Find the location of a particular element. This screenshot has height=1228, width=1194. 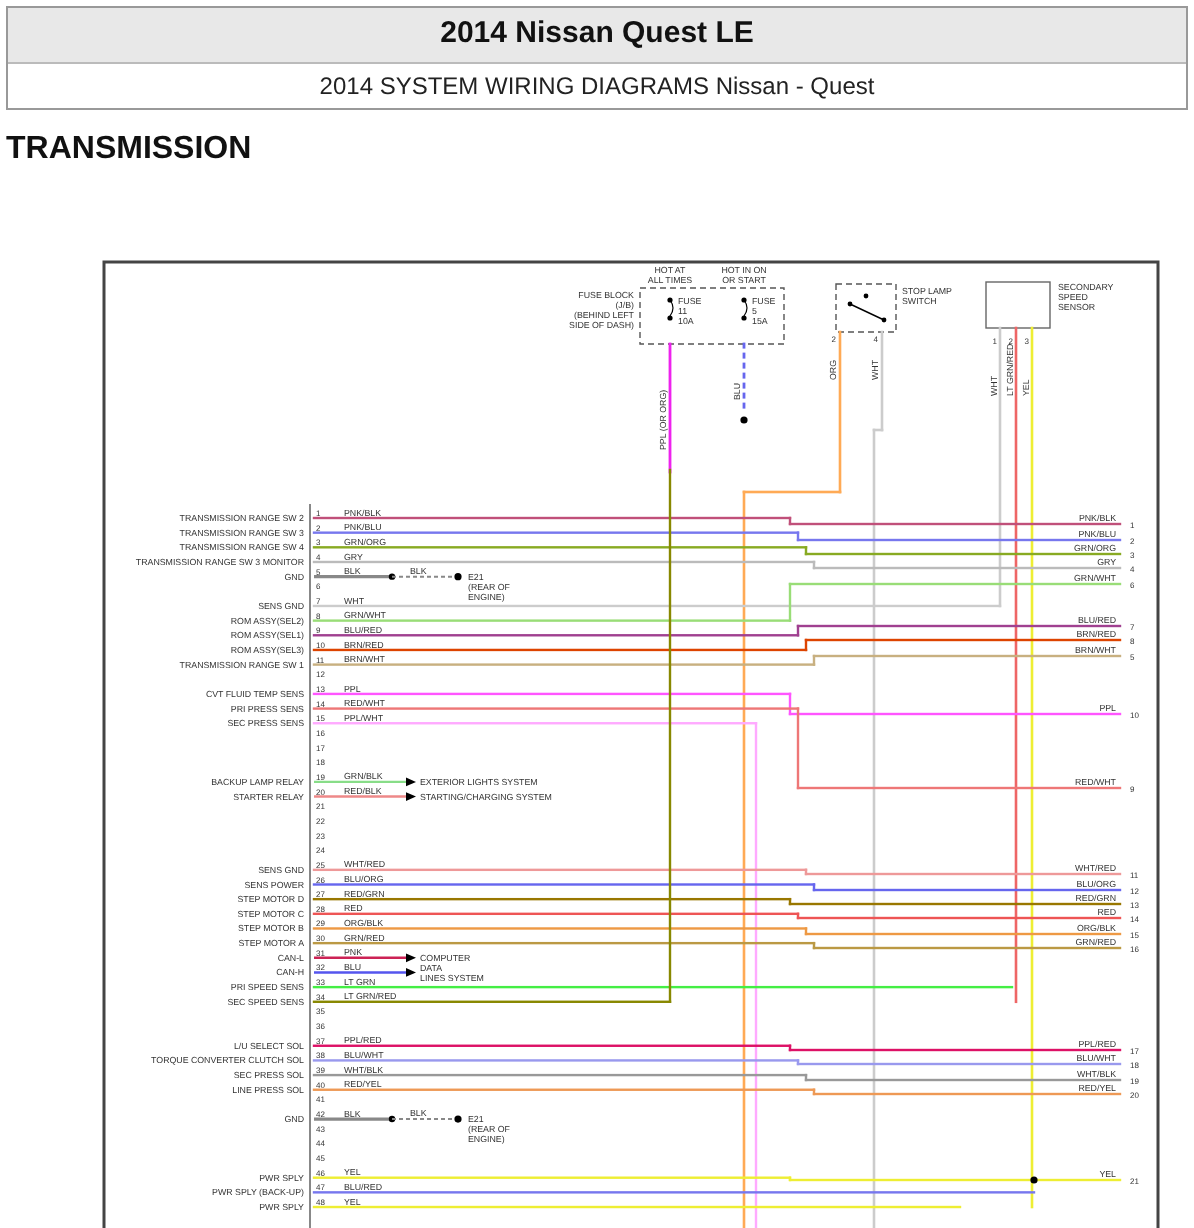

switch-outline is located at coordinates (866, 308).